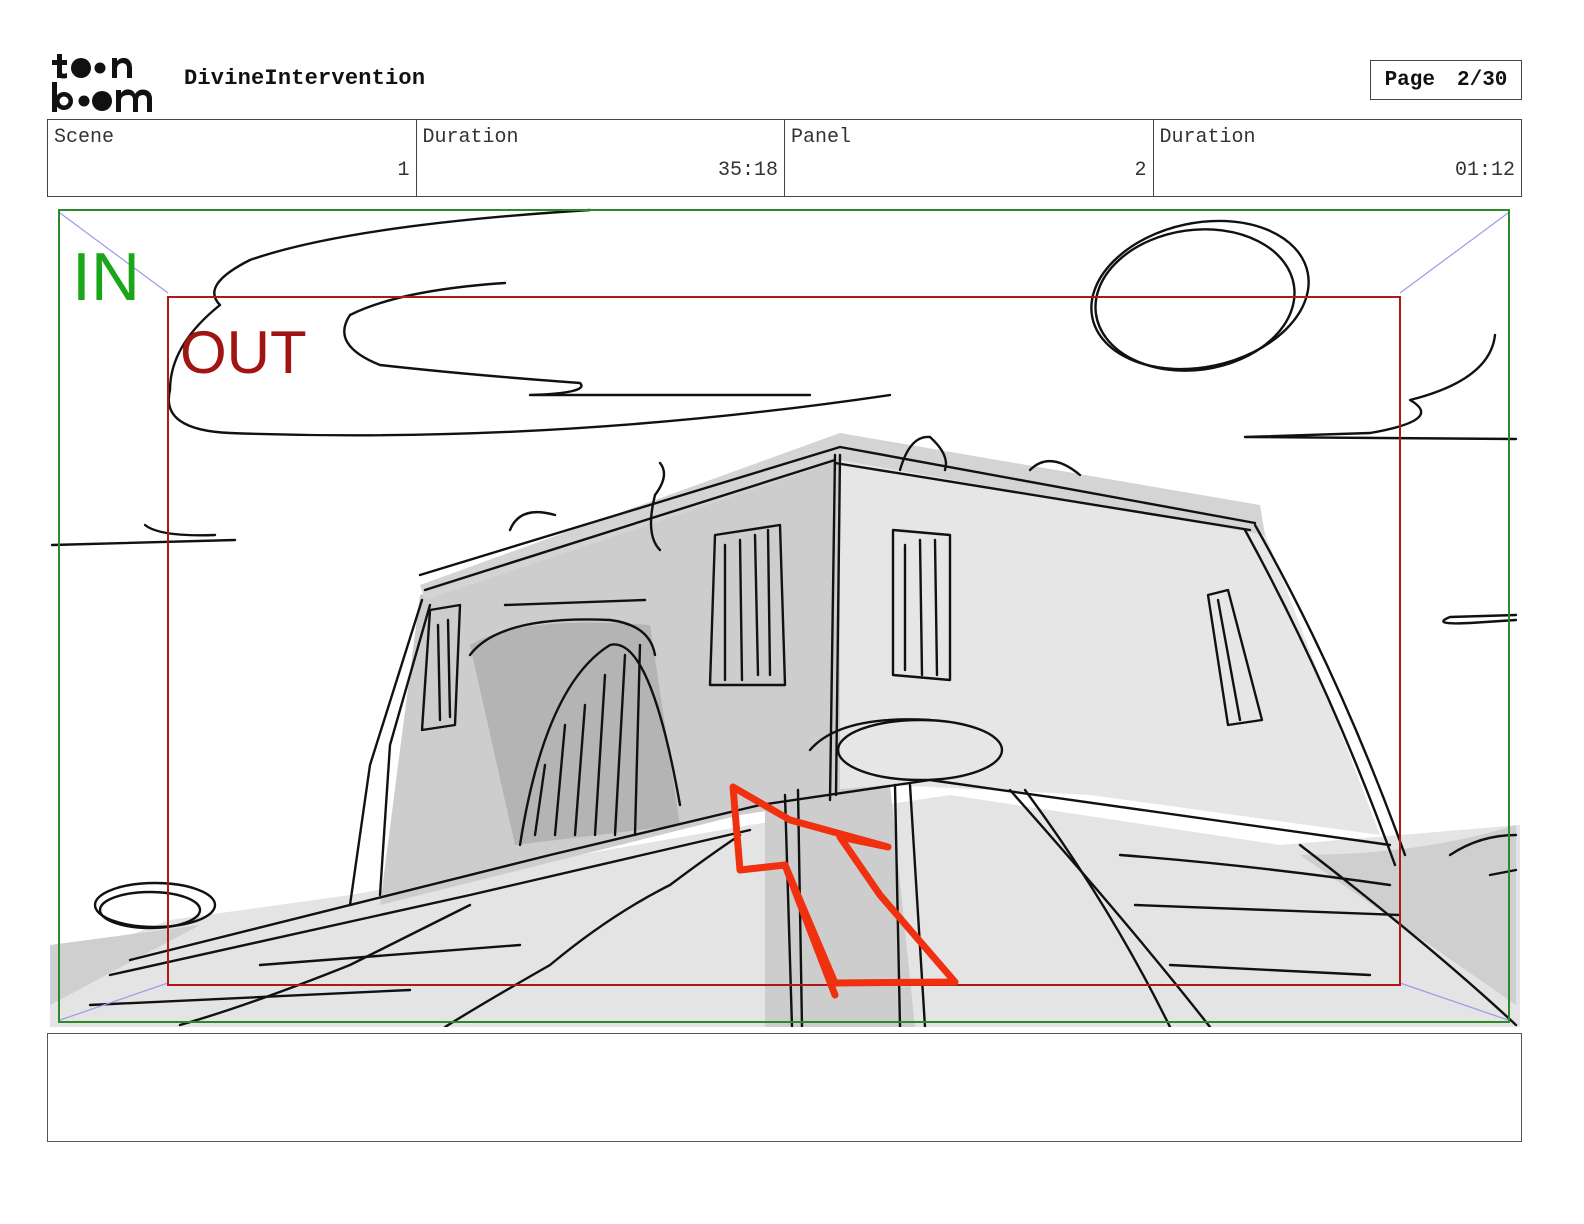  Describe the element at coordinates (470, 137) in the screenshot. I see `scene-duration-label: Duration` at that location.